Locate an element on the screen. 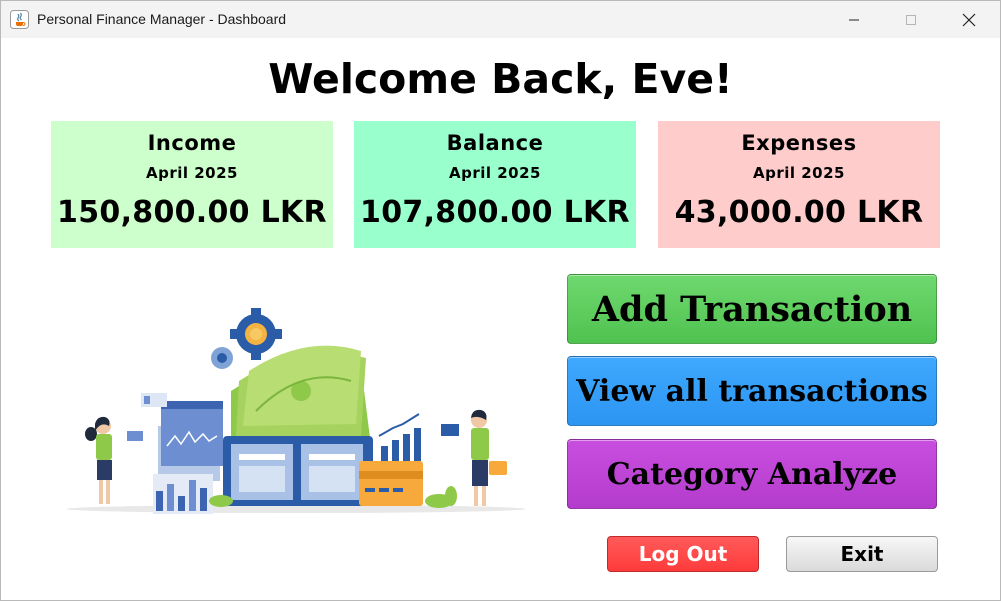 The image size is (1001, 601). credit-card is located at coordinates (391, 483).